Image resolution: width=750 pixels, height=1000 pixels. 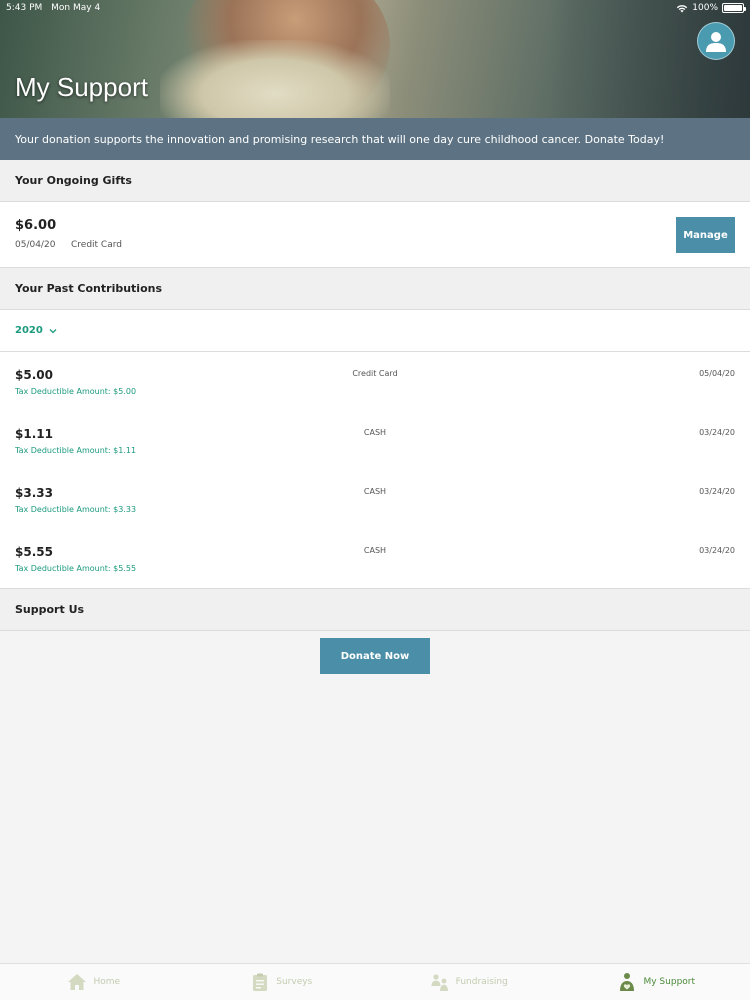 What do you see at coordinates (50, 609) in the screenshot?
I see `support-us-heading: Support Us` at bounding box center [50, 609].